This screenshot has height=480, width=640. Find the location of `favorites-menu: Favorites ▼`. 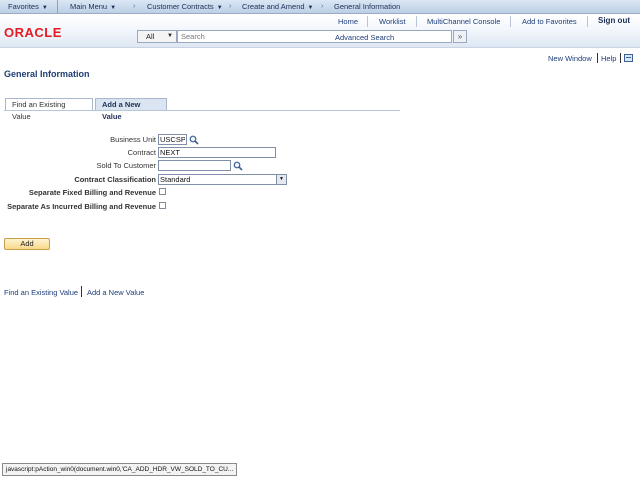

favorites-menu: Favorites ▼ is located at coordinates (28, 6).